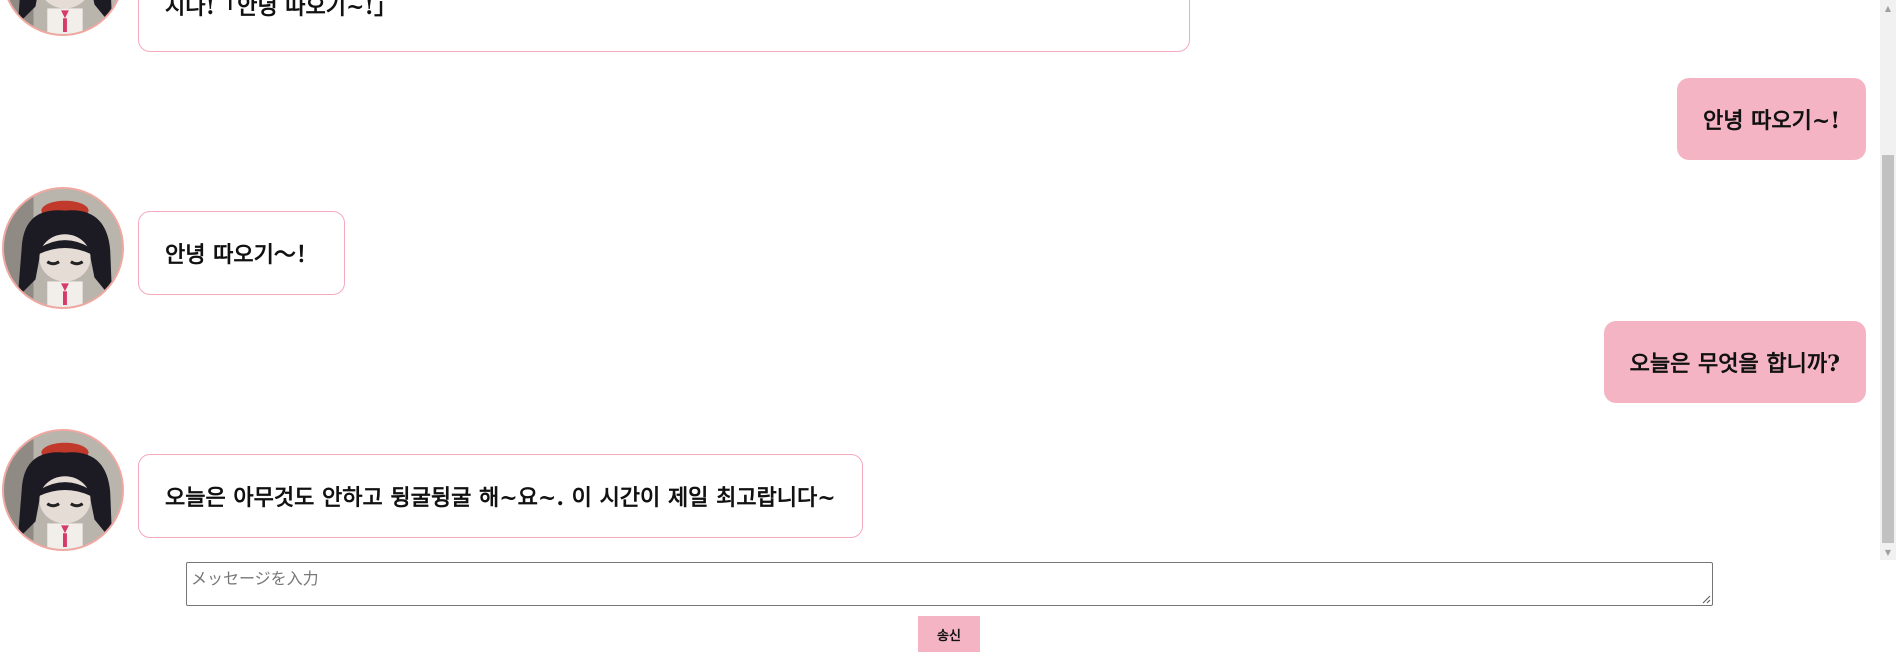  I want to click on message-text: 안녕 따오기~!, so click(1771, 121).